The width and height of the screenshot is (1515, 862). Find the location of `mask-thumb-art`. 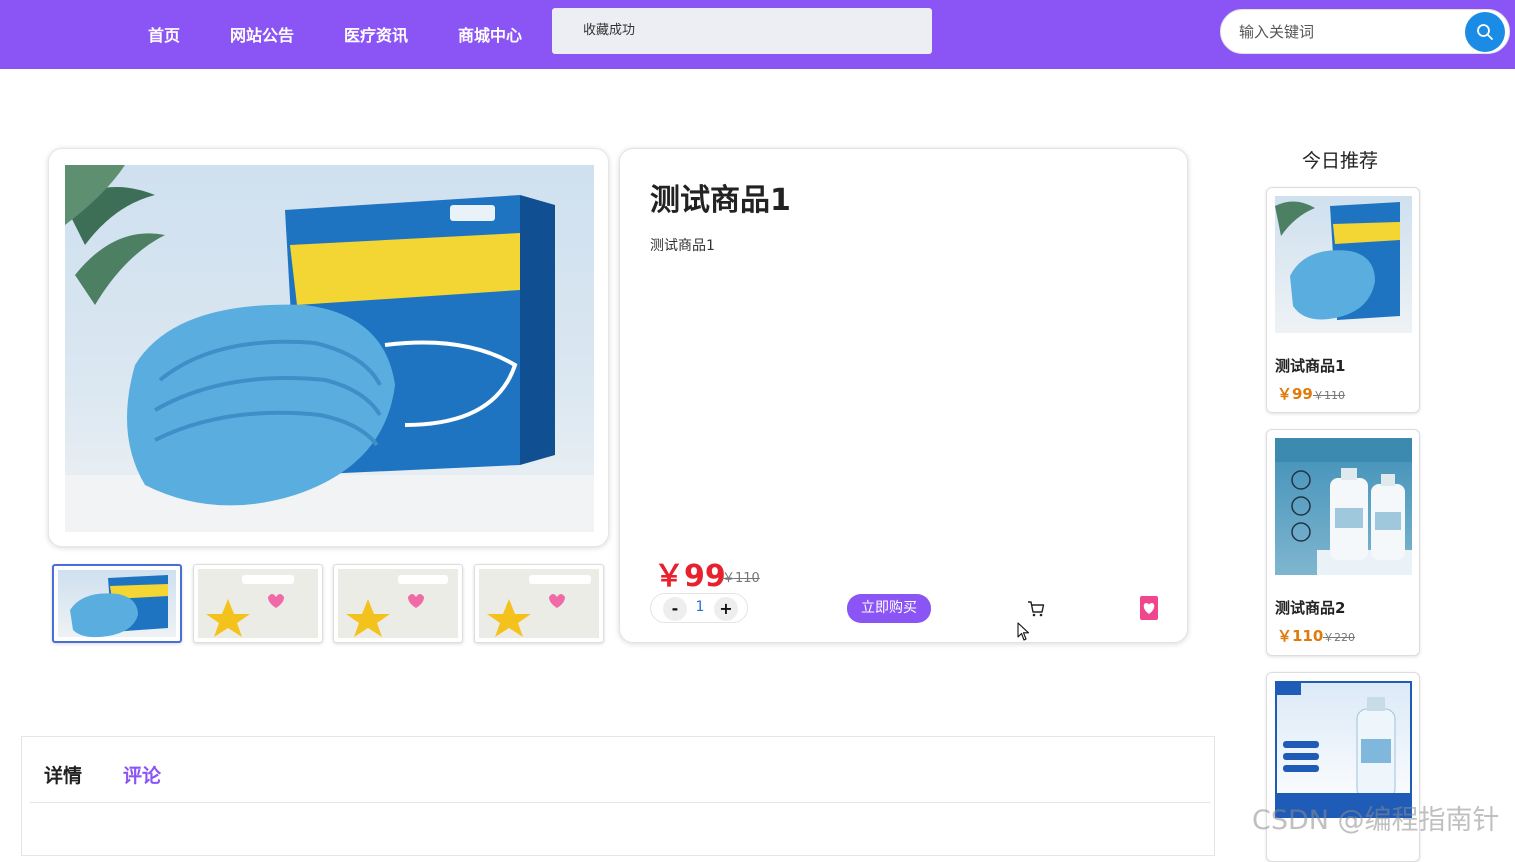

mask-thumb-art is located at coordinates (119, 606).